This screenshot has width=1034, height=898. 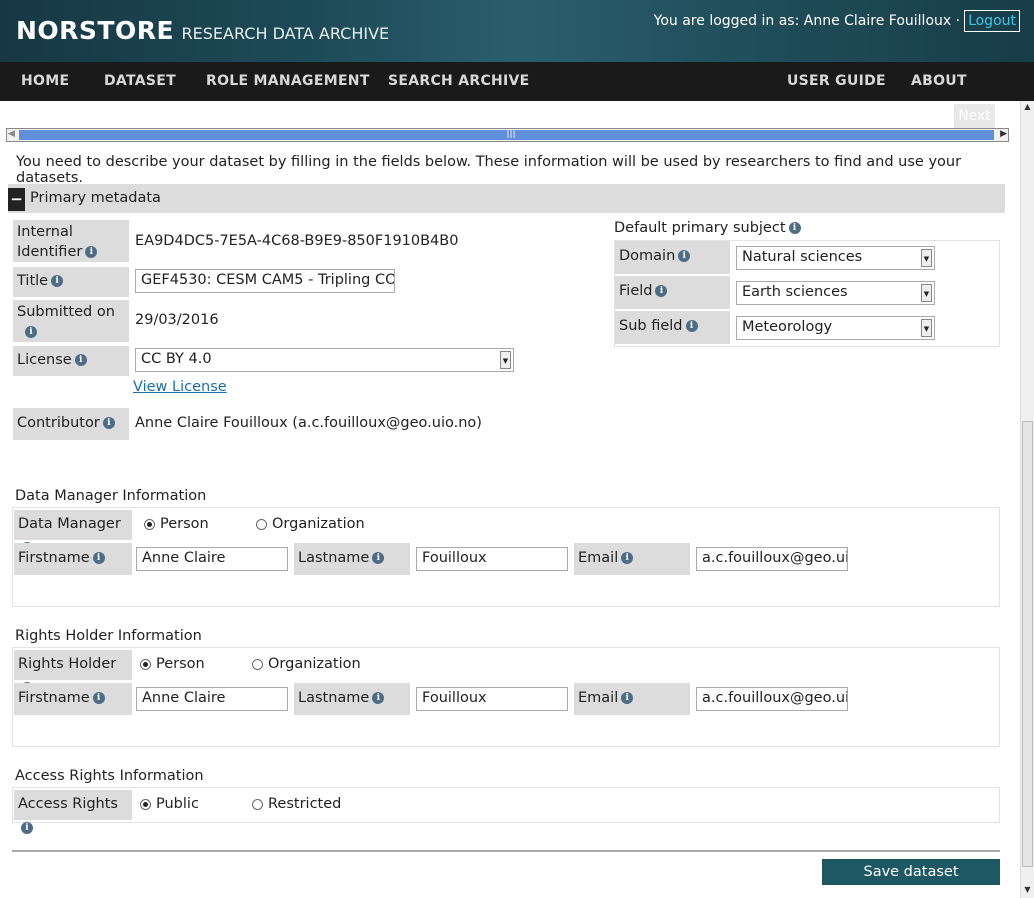 What do you see at coordinates (911, 878) in the screenshot?
I see `save-dataset-button: Save dataset information` at bounding box center [911, 878].